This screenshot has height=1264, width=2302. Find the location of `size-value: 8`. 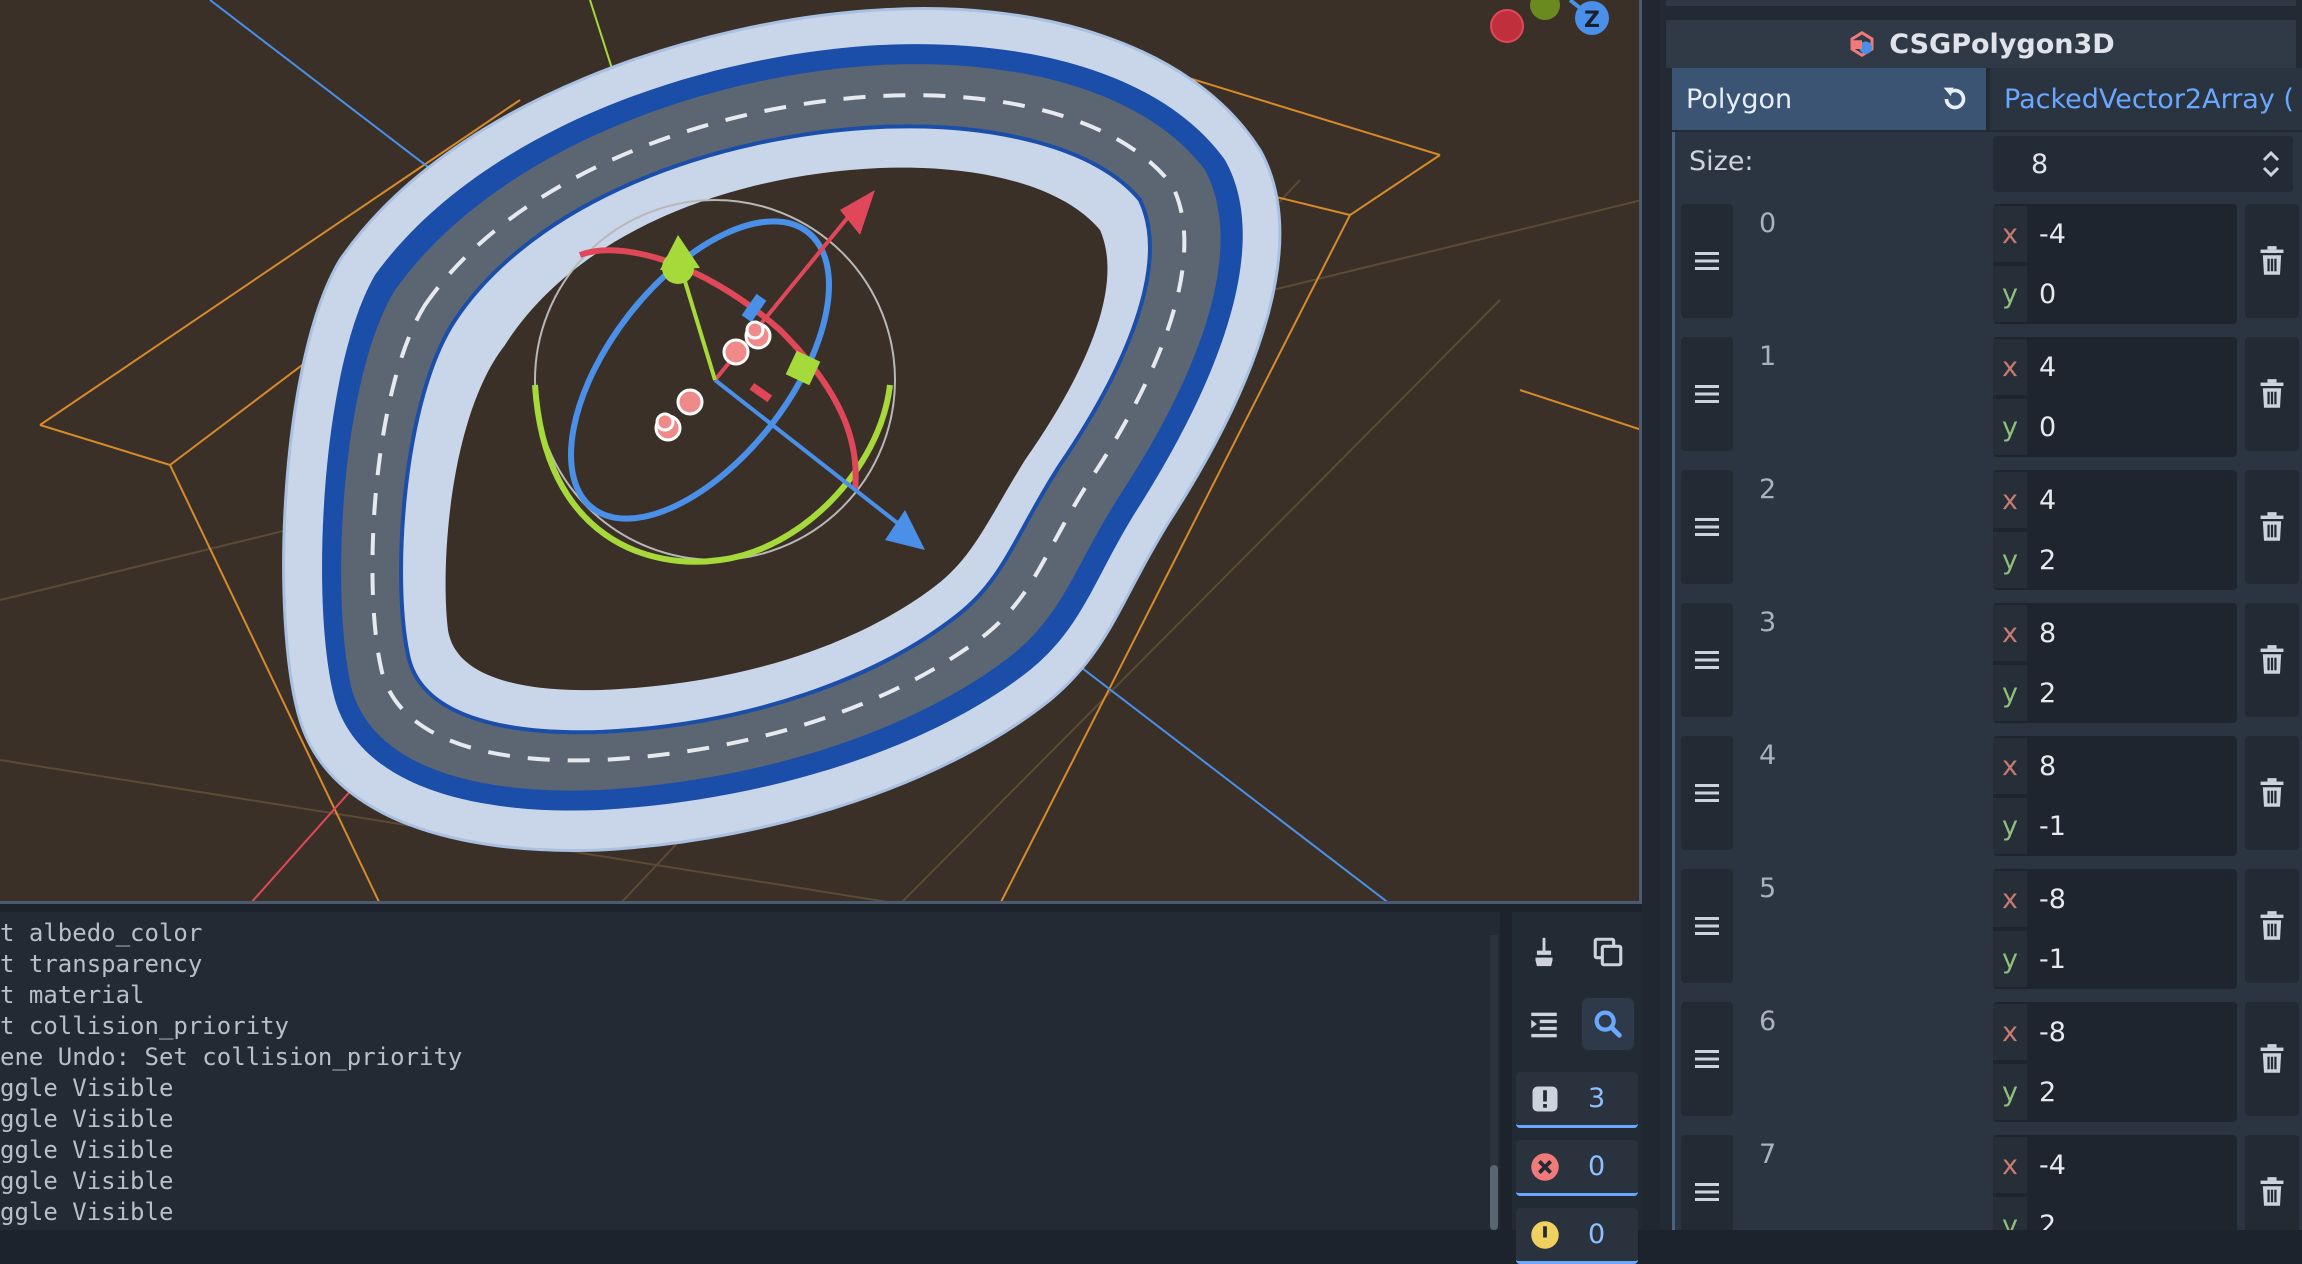

size-value: 8 is located at coordinates (2040, 164).